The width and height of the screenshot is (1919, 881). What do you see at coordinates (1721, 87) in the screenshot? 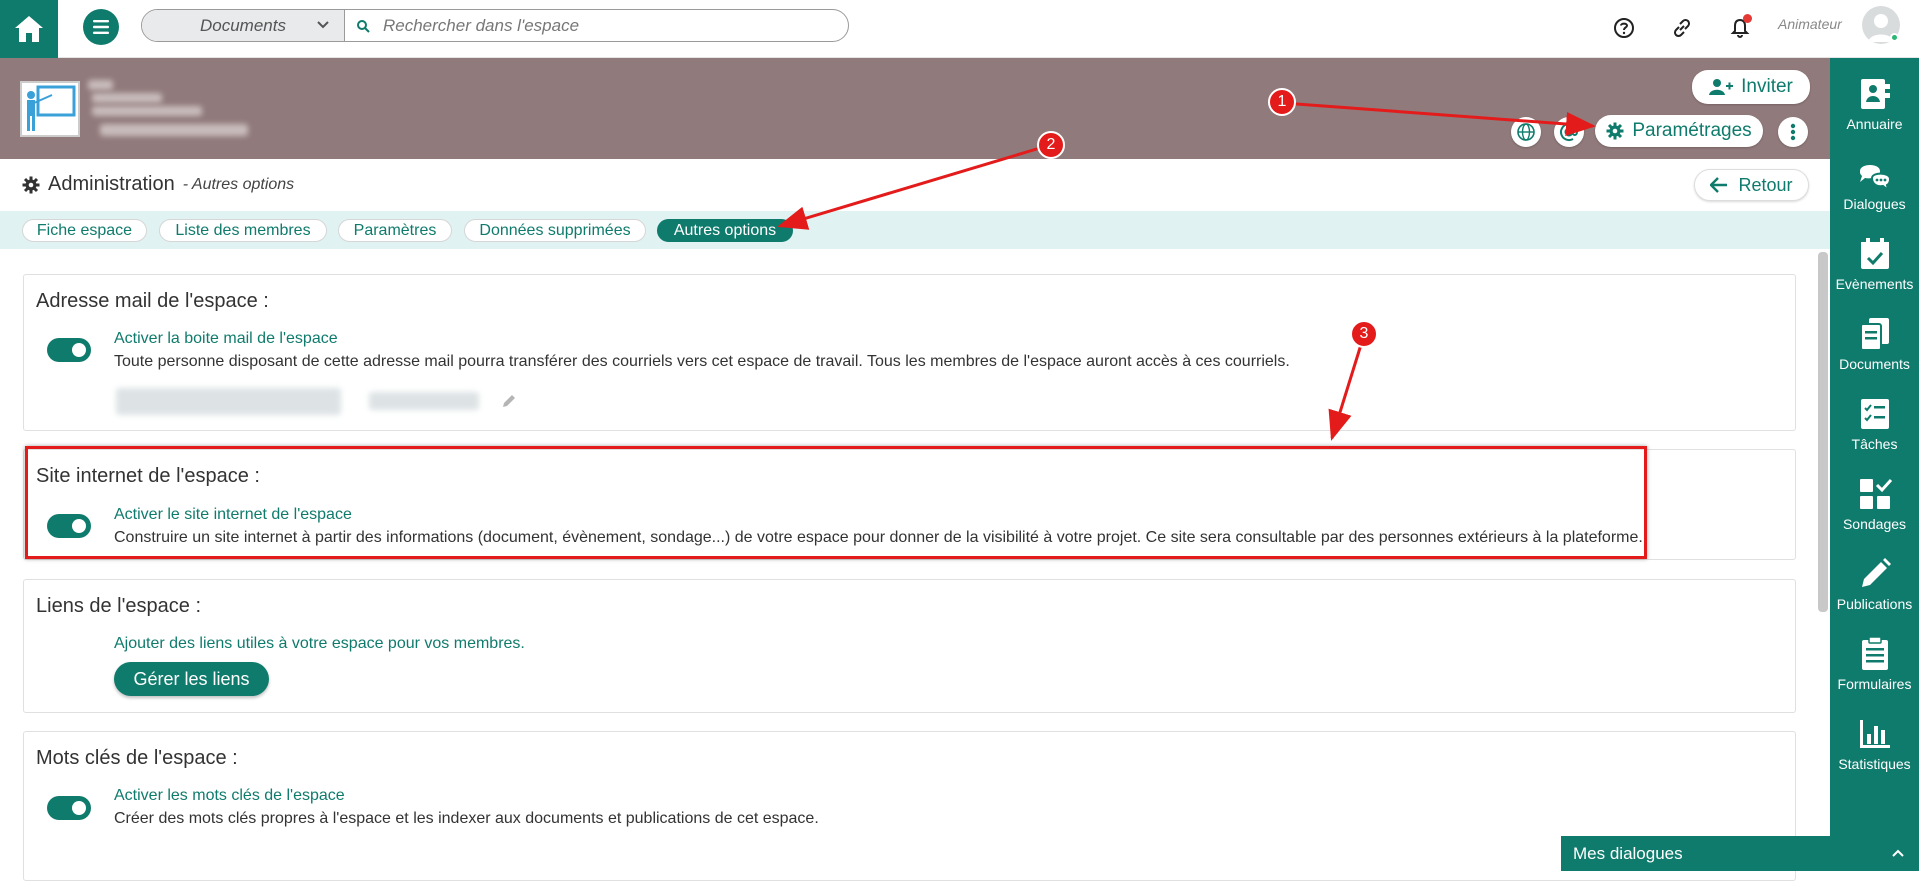
I see `add-user-icon` at bounding box center [1721, 87].